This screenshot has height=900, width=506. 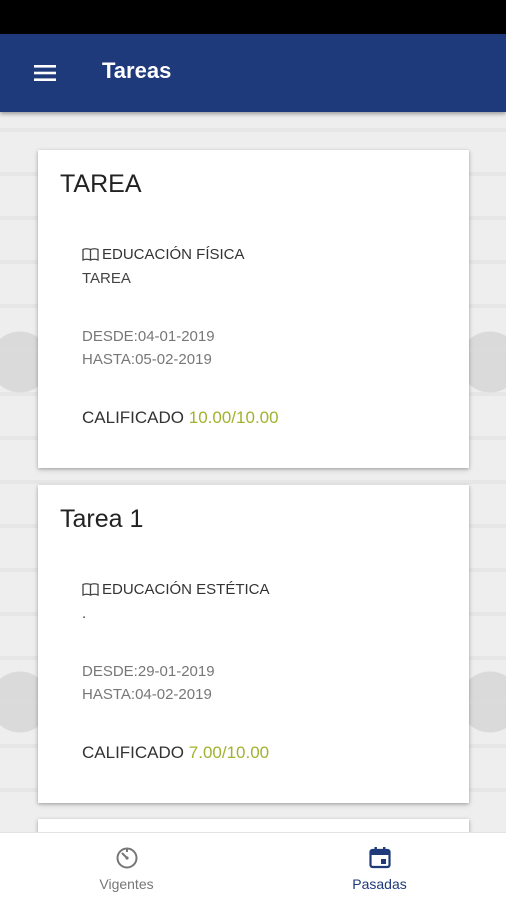 I want to click on date-from: DESDE:29-01-2019, so click(x=148, y=671).